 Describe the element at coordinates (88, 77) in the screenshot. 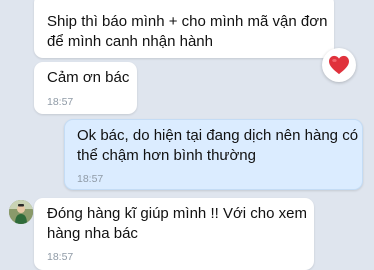

I see `message-text: Cảm ơn bác` at that location.